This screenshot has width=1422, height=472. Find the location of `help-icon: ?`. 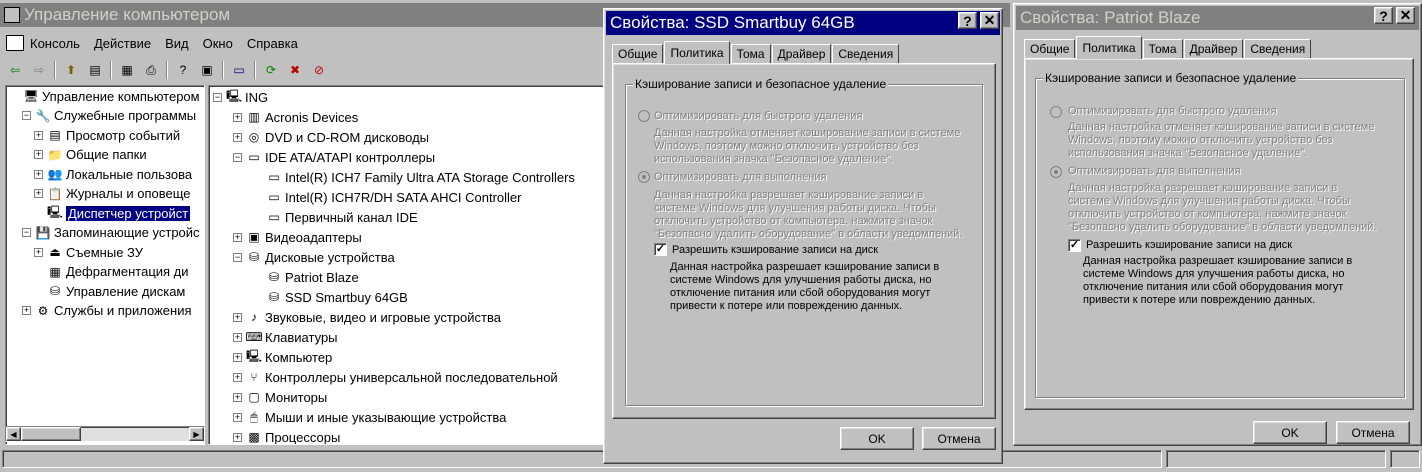

help-icon: ? is located at coordinates (183, 70).